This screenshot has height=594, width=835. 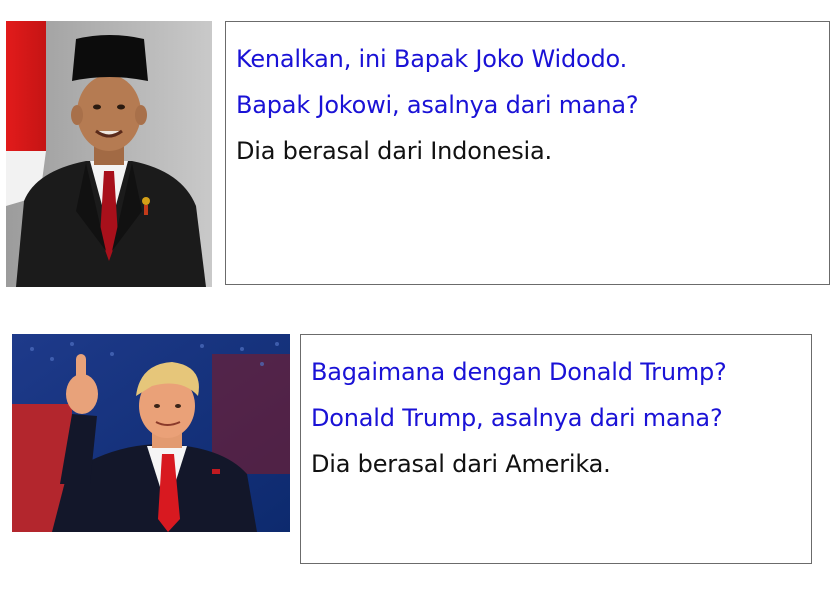 What do you see at coordinates (431, 59) in the screenshot?
I see `question-line-1: Kenalkan, ini Bapak Joko Widodo.` at bounding box center [431, 59].